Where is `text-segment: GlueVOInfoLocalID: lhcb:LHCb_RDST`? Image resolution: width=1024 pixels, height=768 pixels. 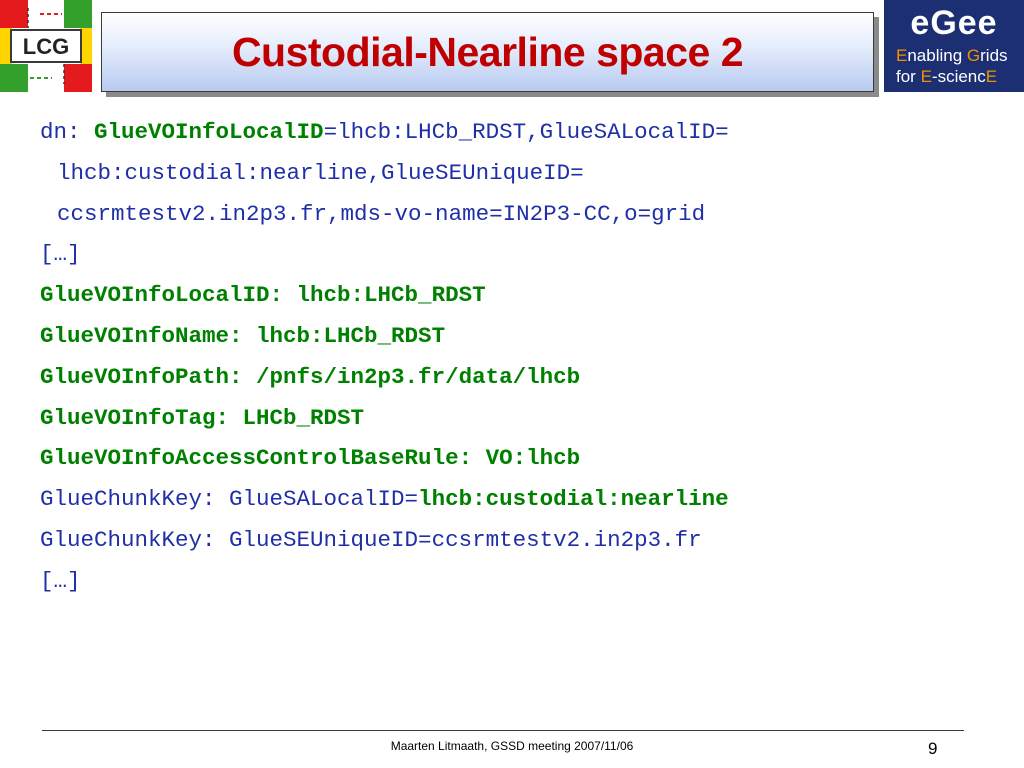
text-segment: GlueVOInfoLocalID: lhcb:LHCb_RDST is located at coordinates (263, 295).